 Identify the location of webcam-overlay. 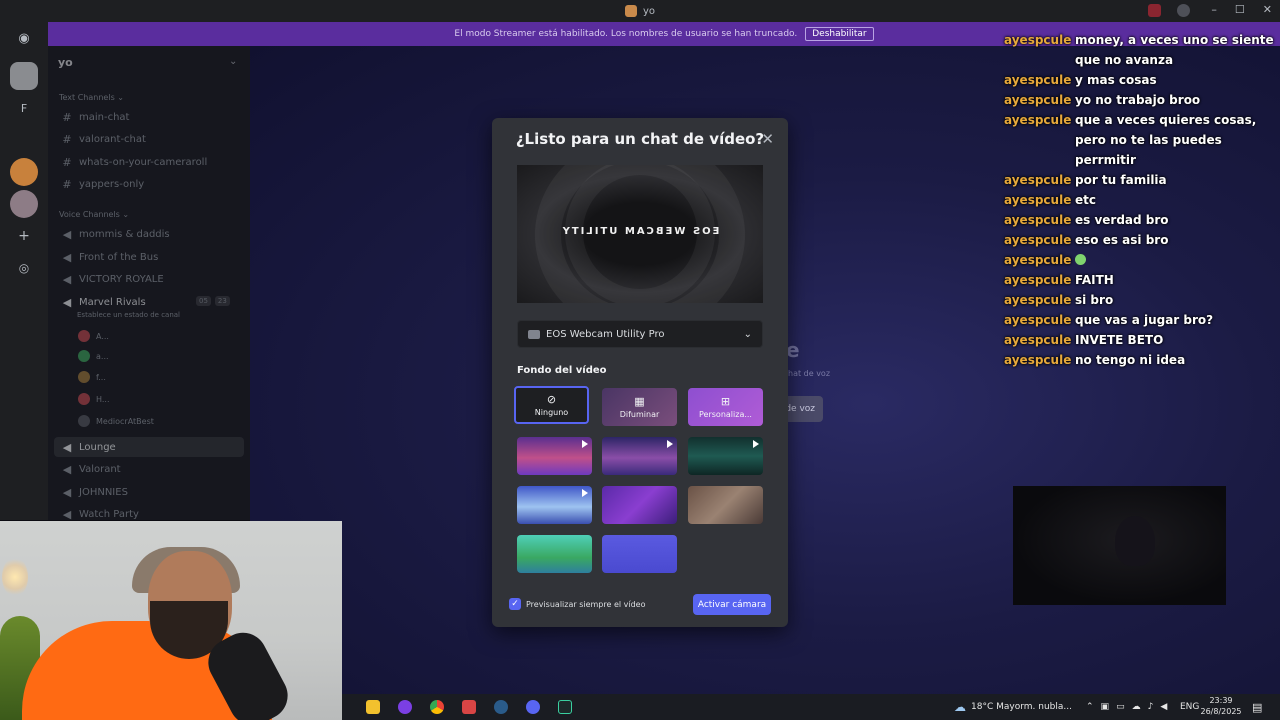
(171, 620).